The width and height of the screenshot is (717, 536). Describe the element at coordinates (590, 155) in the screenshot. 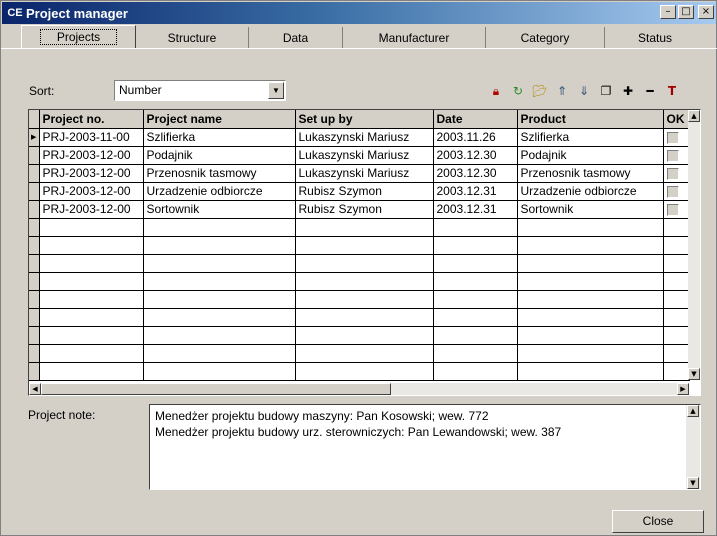

I see `cell-product: Podajnik` at that location.